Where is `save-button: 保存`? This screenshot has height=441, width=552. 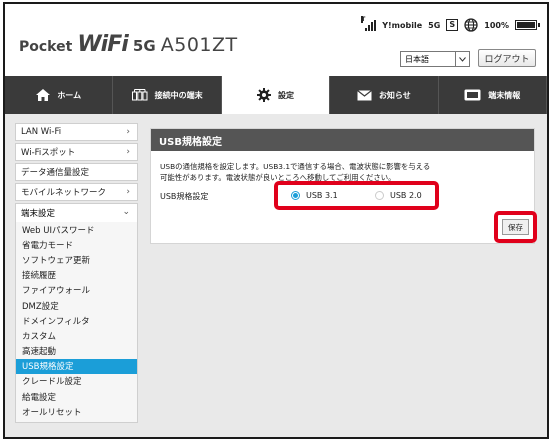
save-button: 保存 is located at coordinates (515, 227).